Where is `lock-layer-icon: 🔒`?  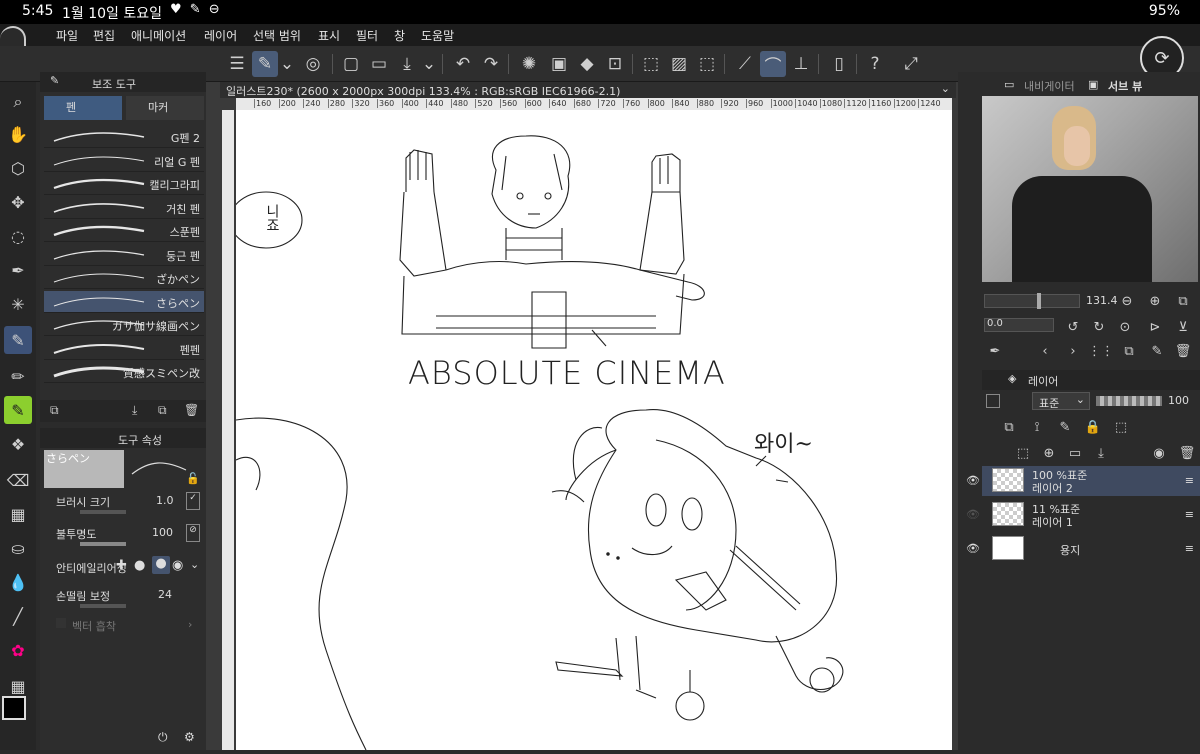
lock-layer-icon: 🔒 is located at coordinates (1093, 427).